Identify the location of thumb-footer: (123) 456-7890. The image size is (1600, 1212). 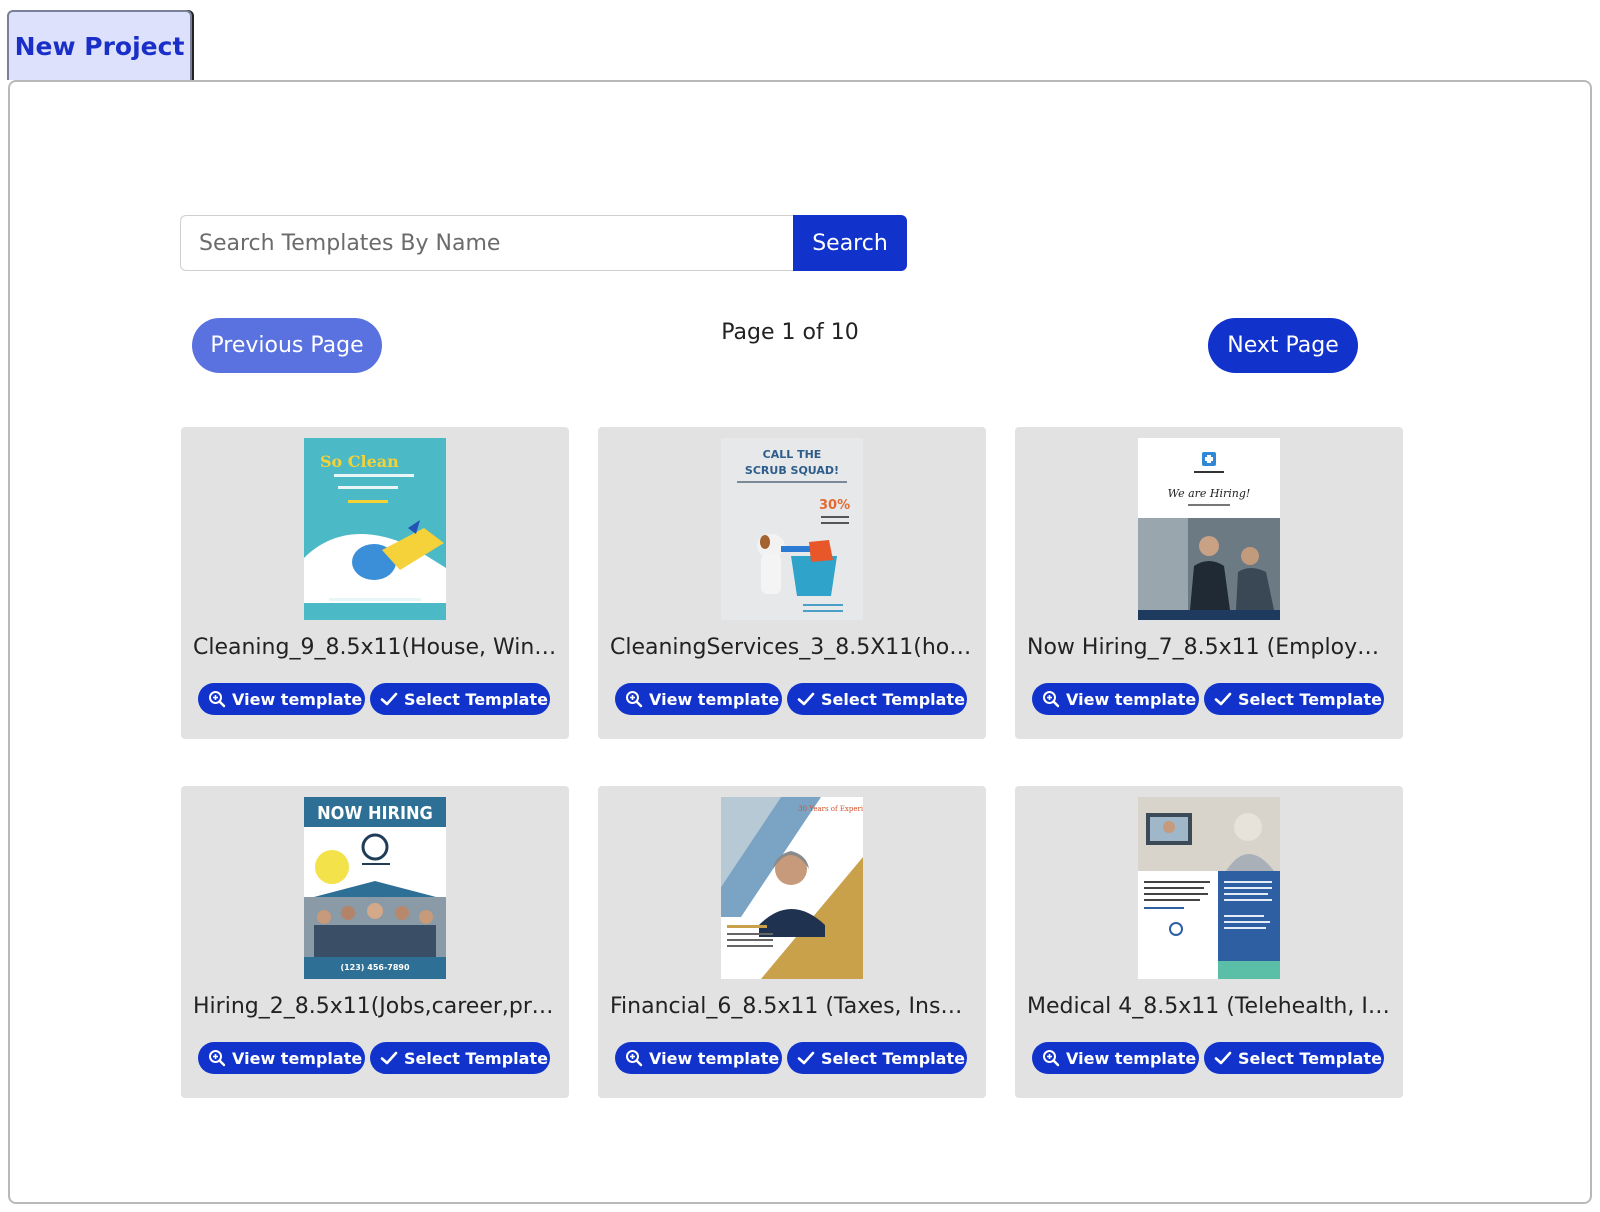
(375, 967).